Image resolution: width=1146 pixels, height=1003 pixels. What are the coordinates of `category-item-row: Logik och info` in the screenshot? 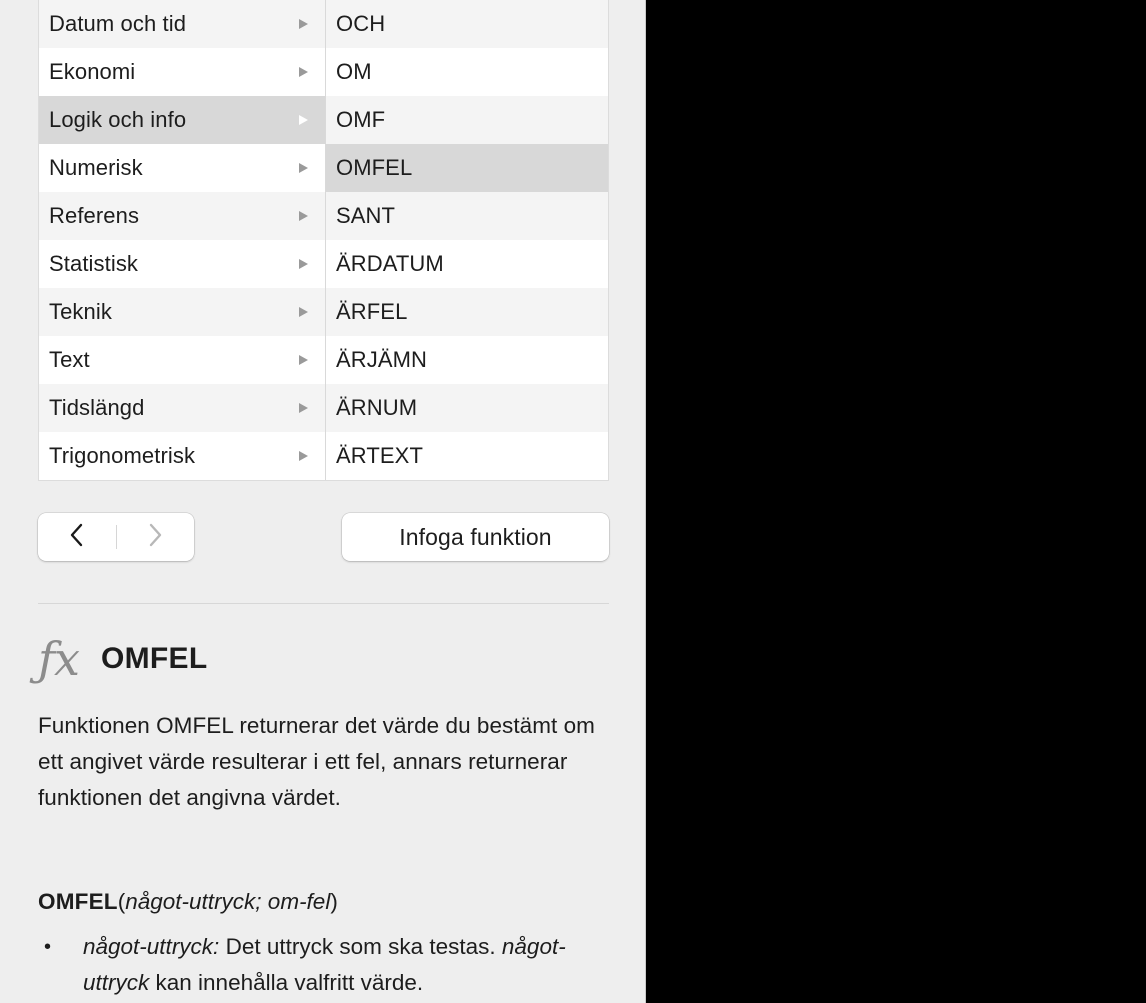 It's located at (182, 120).